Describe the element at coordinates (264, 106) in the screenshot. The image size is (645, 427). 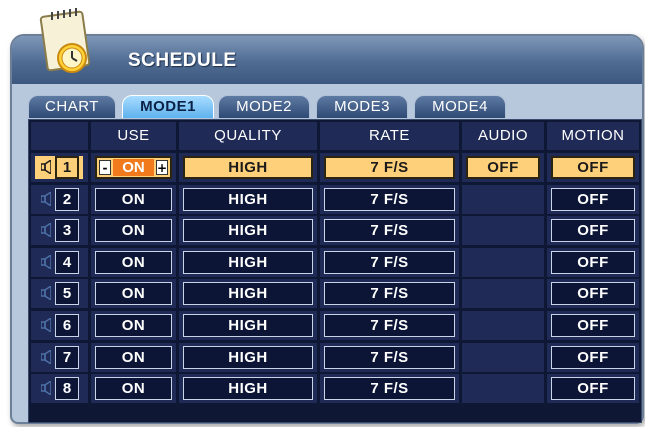
I see `tab-mode2: MODE2` at that location.